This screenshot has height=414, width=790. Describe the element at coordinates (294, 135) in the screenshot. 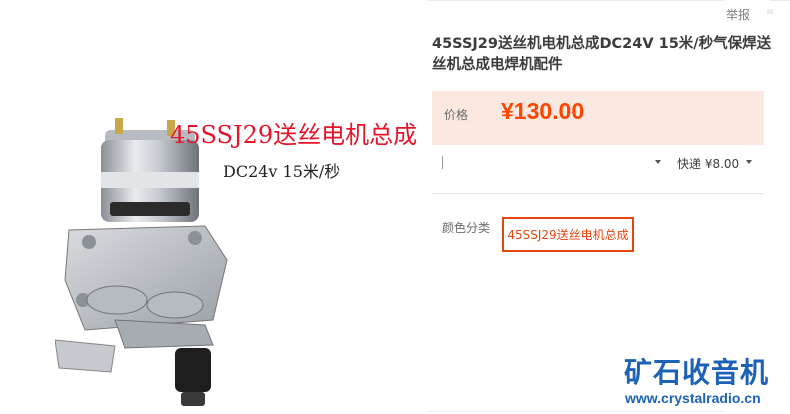

I see `image-title-text: 45SSJ29送丝电机总成` at that location.